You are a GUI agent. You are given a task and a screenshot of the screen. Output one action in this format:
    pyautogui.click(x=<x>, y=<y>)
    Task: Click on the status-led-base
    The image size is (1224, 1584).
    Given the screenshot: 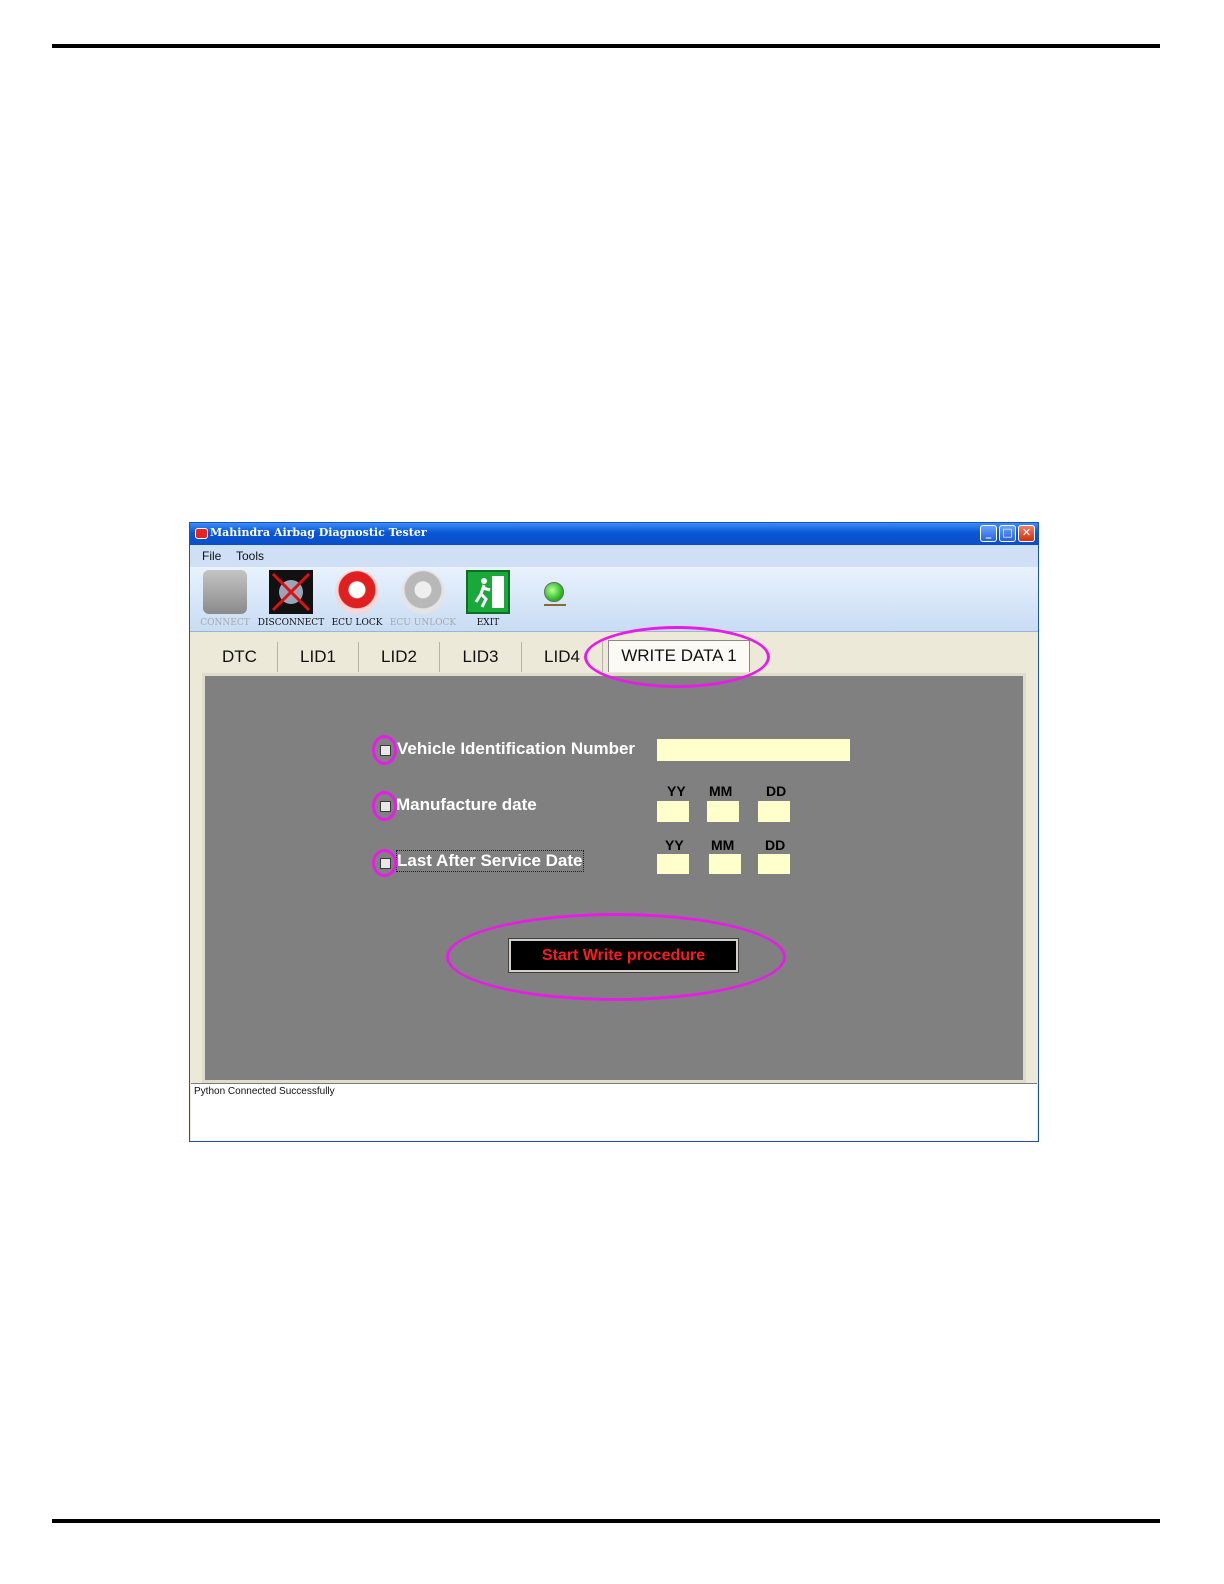 What is the action you would take?
    pyautogui.click(x=555, y=605)
    